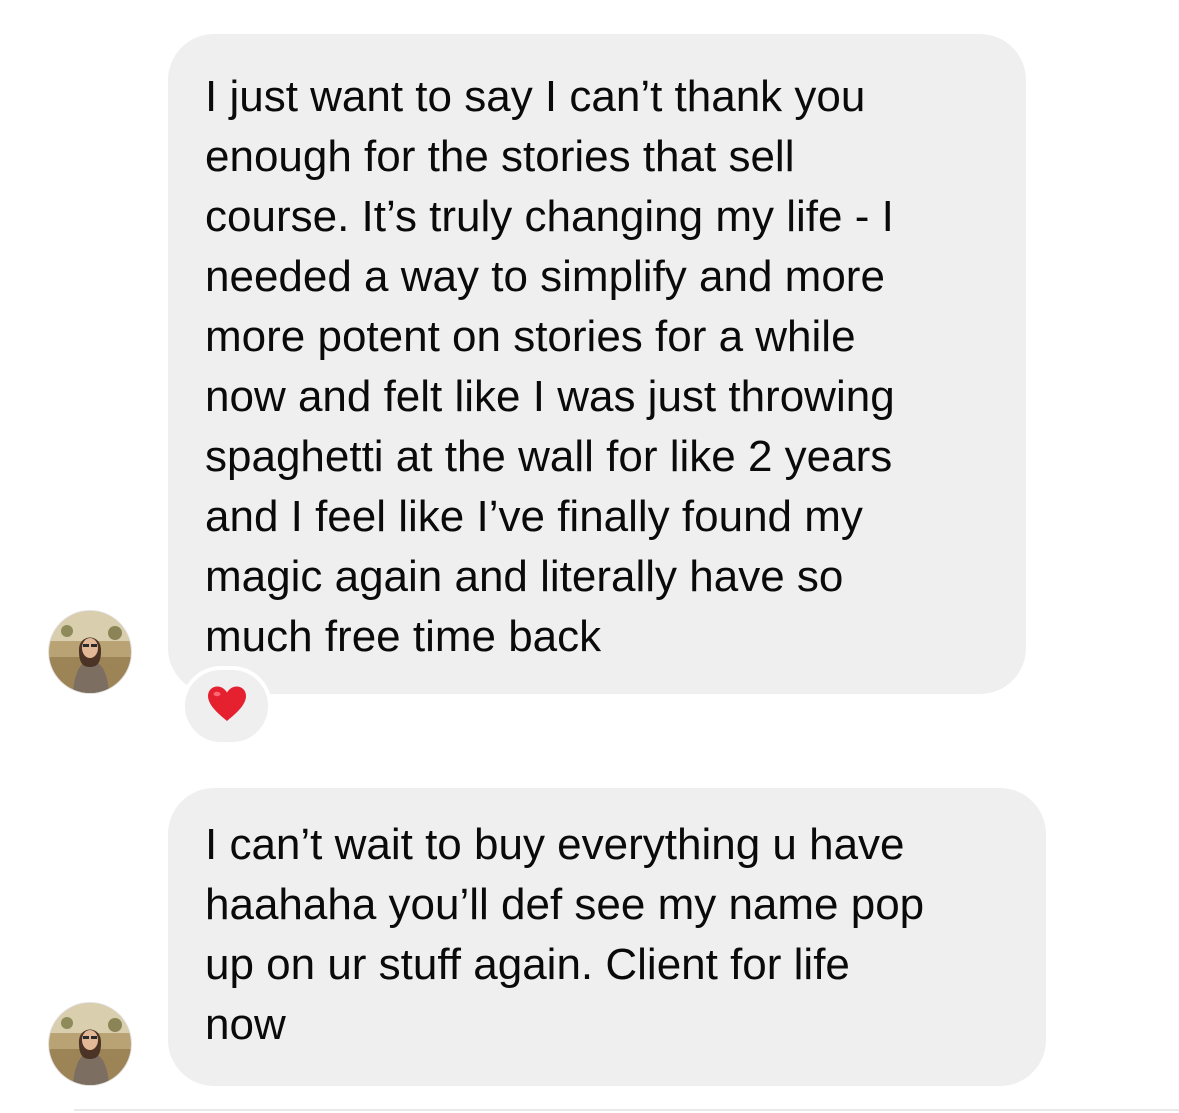 This screenshot has height=1113, width=1179. Describe the element at coordinates (245, 1024) in the screenshot. I see `message-text-line: now` at that location.